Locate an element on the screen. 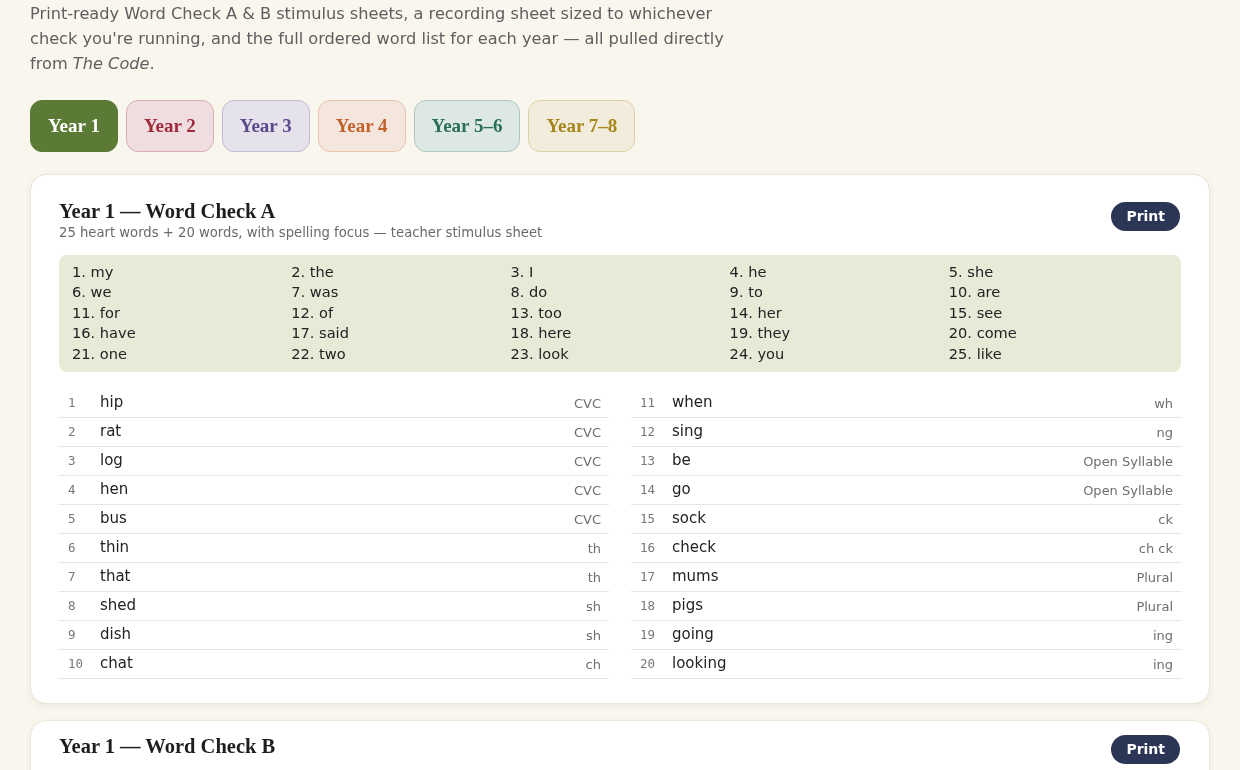  year-tab: Year 4 is located at coordinates (361, 126).